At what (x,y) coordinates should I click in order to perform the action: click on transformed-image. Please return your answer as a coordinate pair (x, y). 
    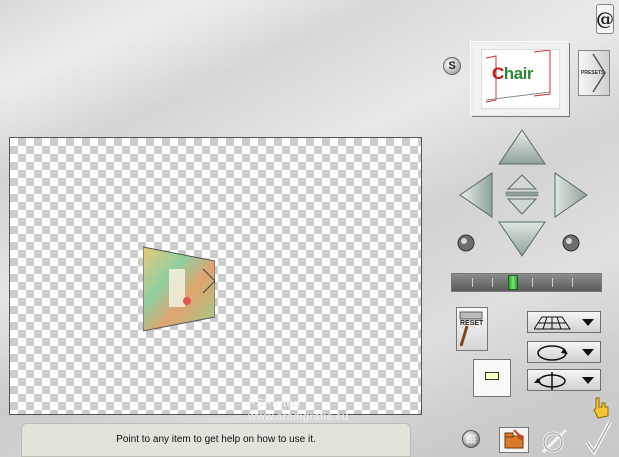
    Looking at the image, I should click on (179, 289).